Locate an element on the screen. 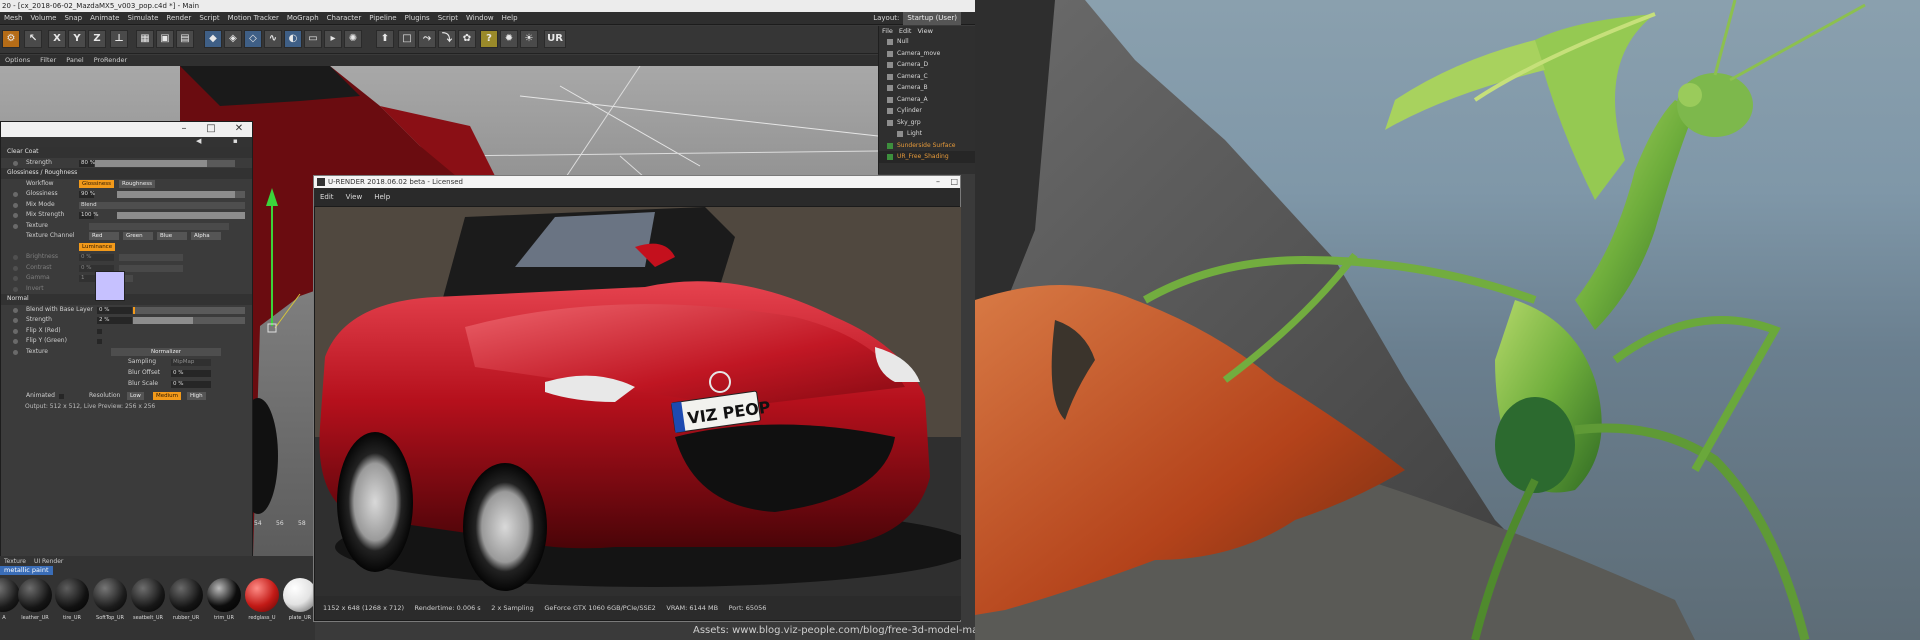 The width and height of the screenshot is (1920, 640). object-row: Camera_A is located at coordinates (927, 100).